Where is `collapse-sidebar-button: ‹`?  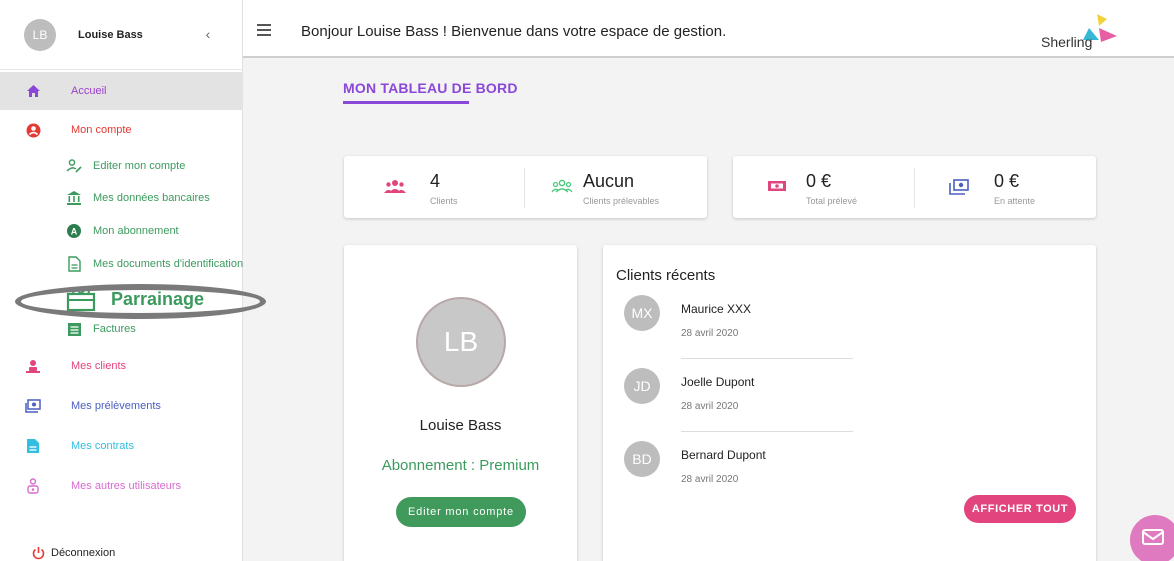 collapse-sidebar-button: ‹ is located at coordinates (208, 34).